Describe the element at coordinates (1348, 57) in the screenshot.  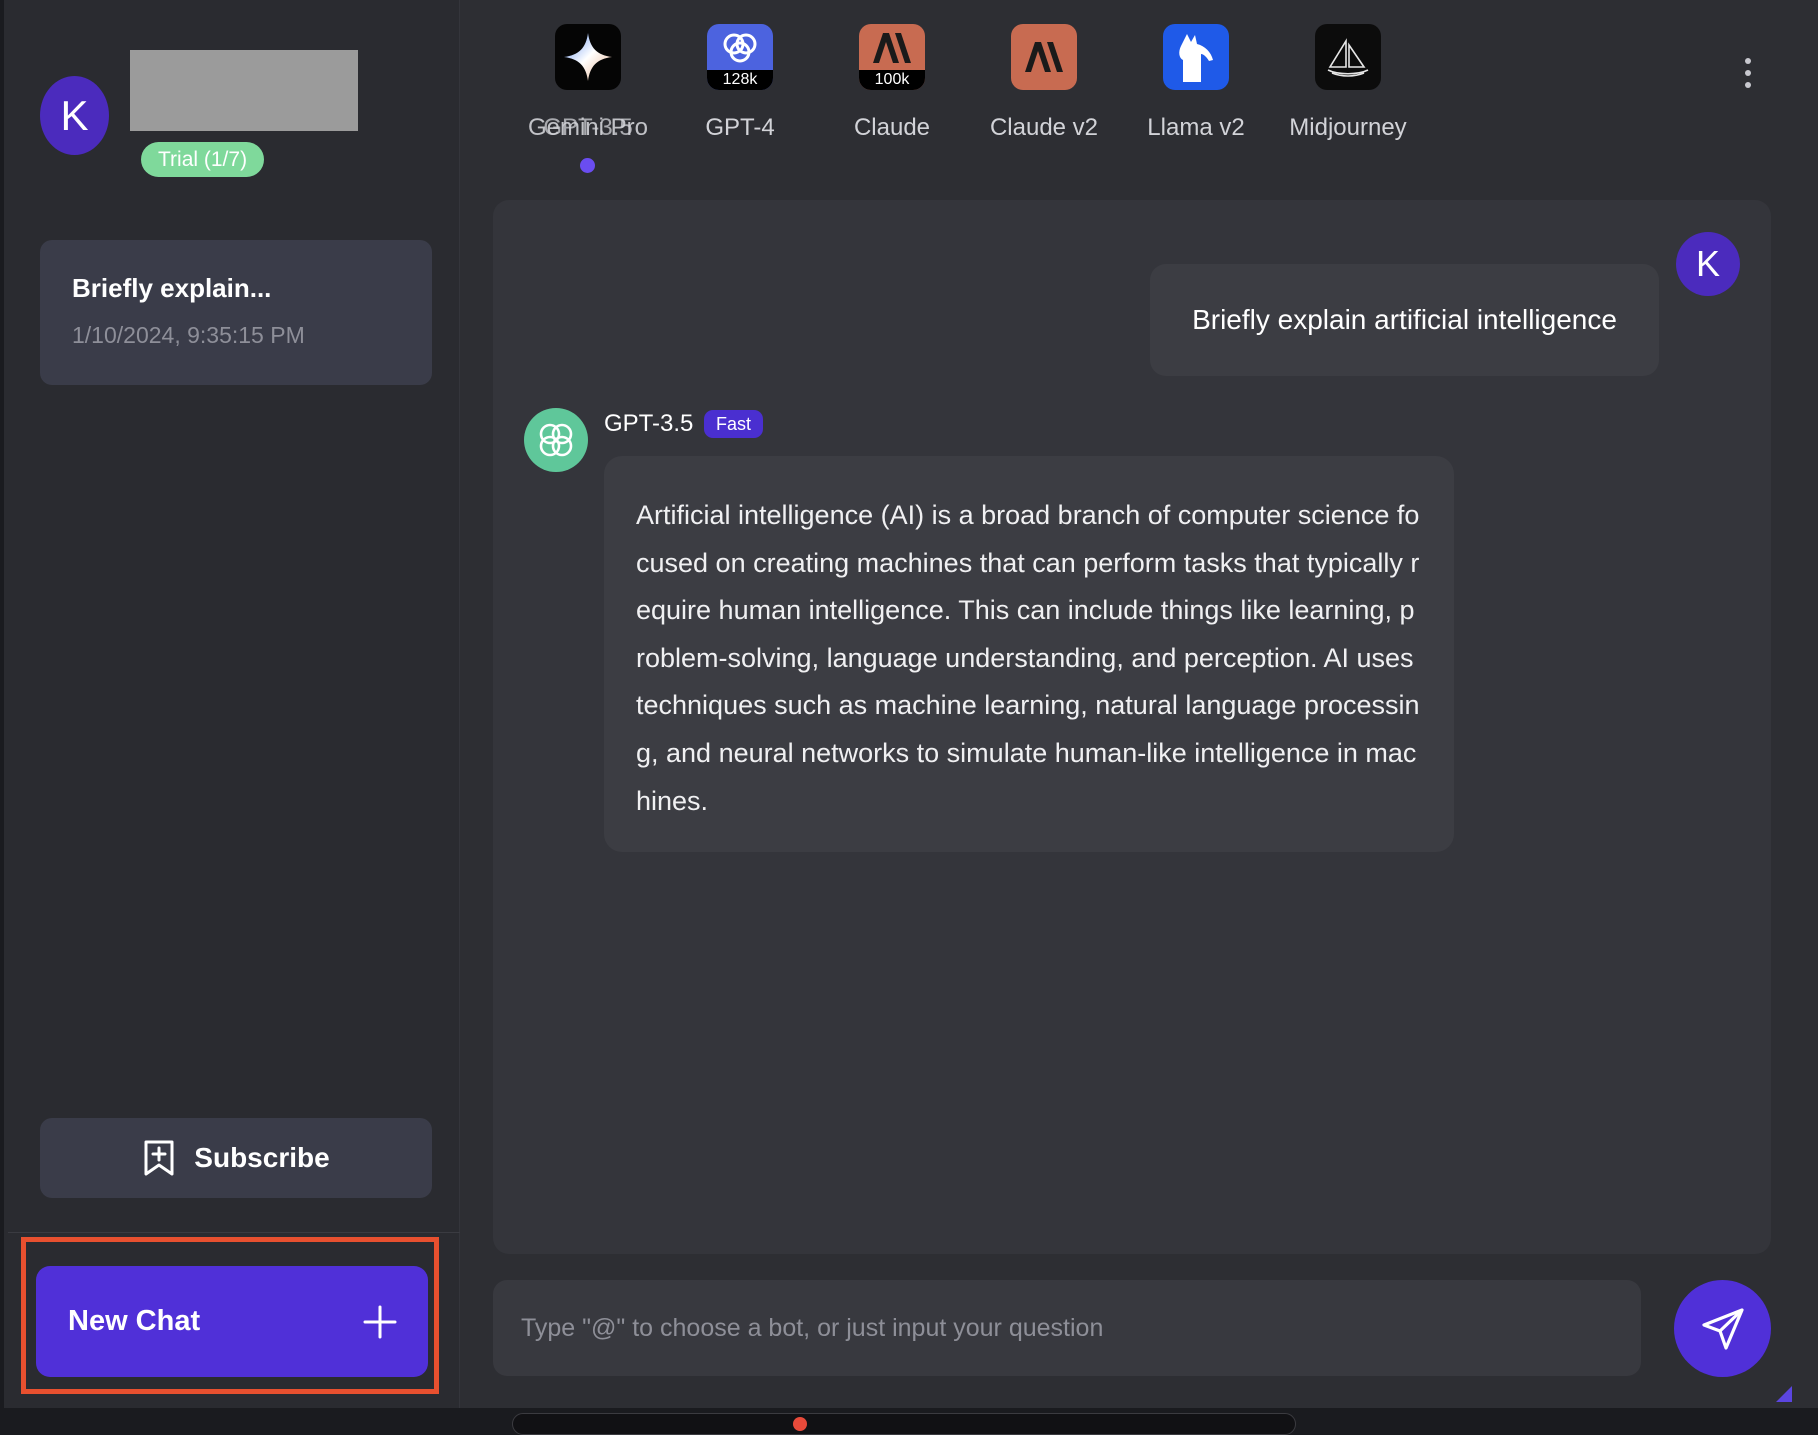
I see `sailboat-icon` at that location.